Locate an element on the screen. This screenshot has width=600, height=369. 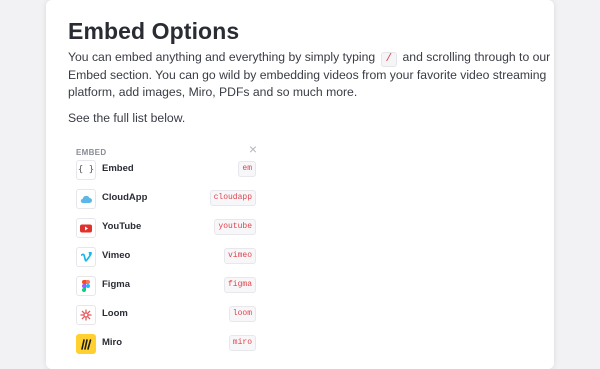
see-list-text: See the full list below. is located at coordinates (127, 118).